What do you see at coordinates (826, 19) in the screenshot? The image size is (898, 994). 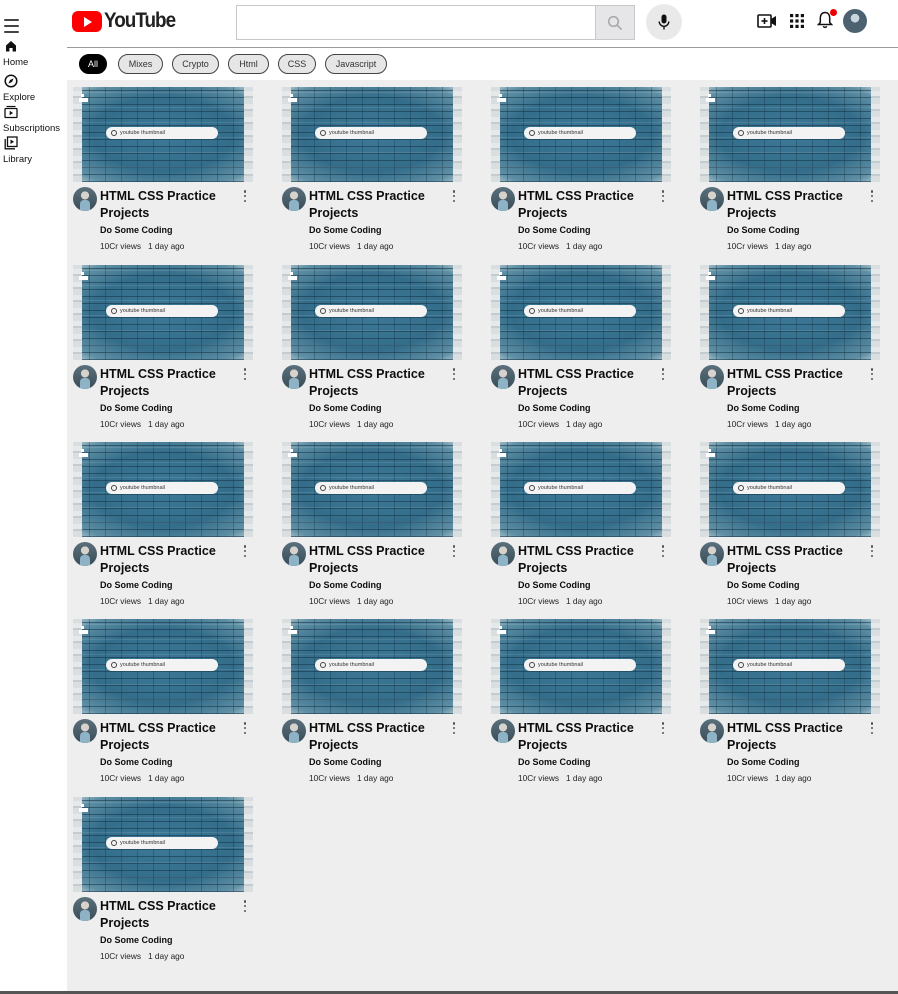 I see `notifications-button` at bounding box center [826, 19].